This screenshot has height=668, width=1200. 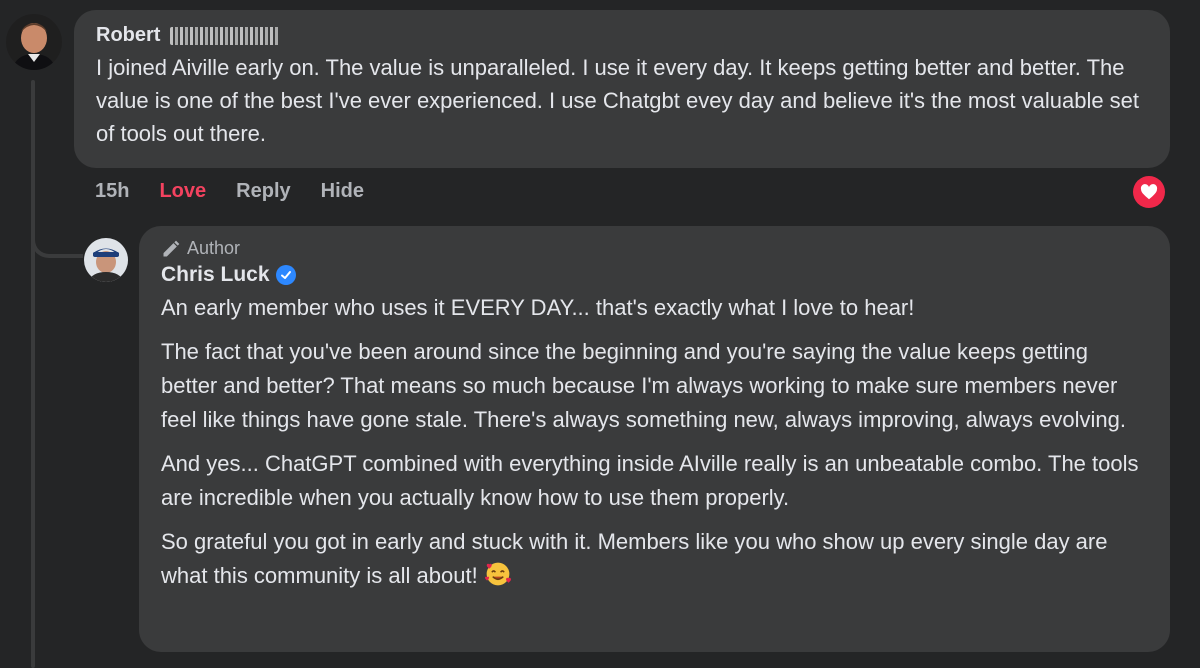 I want to click on comment-author-first-name: Robert, so click(x=128, y=35).